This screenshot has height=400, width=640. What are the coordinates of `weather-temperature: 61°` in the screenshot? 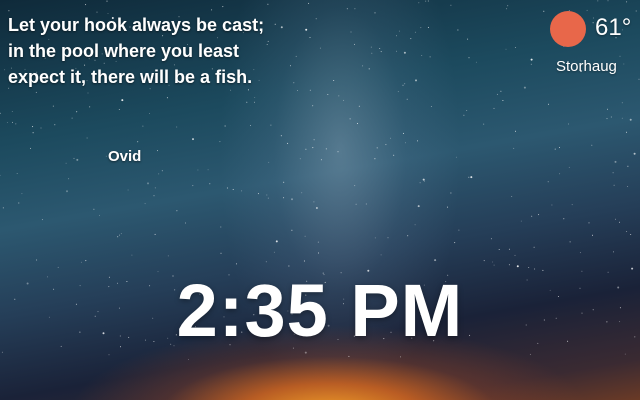 It's located at (613, 27).